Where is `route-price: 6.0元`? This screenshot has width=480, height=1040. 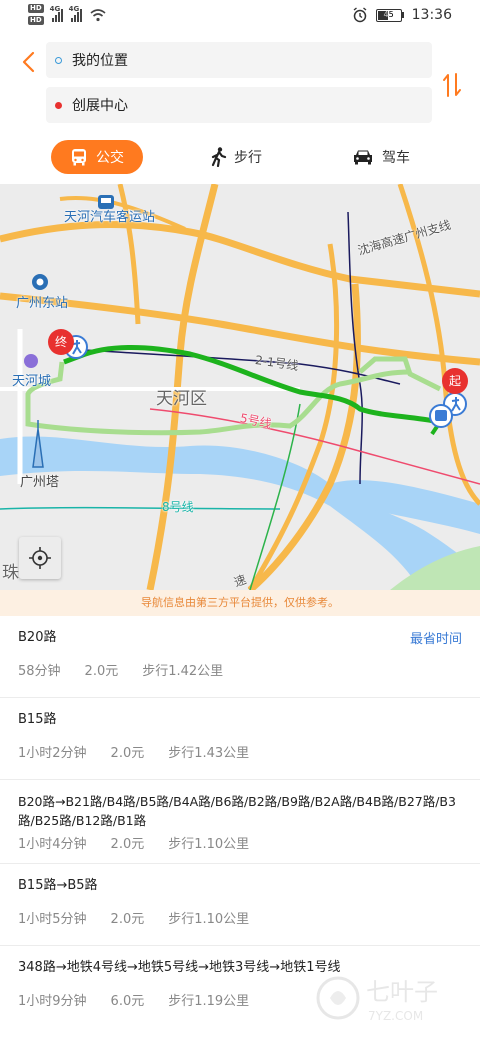
route-price: 6.0元 is located at coordinates (127, 1001).